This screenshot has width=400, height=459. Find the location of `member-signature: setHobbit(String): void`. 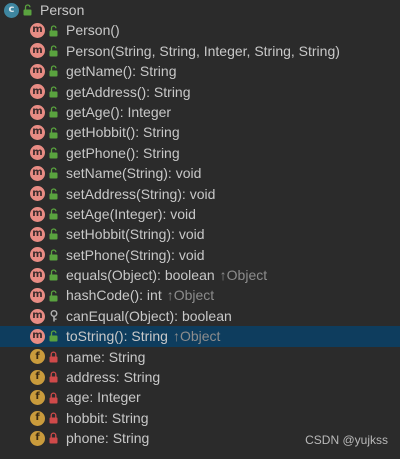

member-signature: setHobbit(String): void is located at coordinates (135, 234).